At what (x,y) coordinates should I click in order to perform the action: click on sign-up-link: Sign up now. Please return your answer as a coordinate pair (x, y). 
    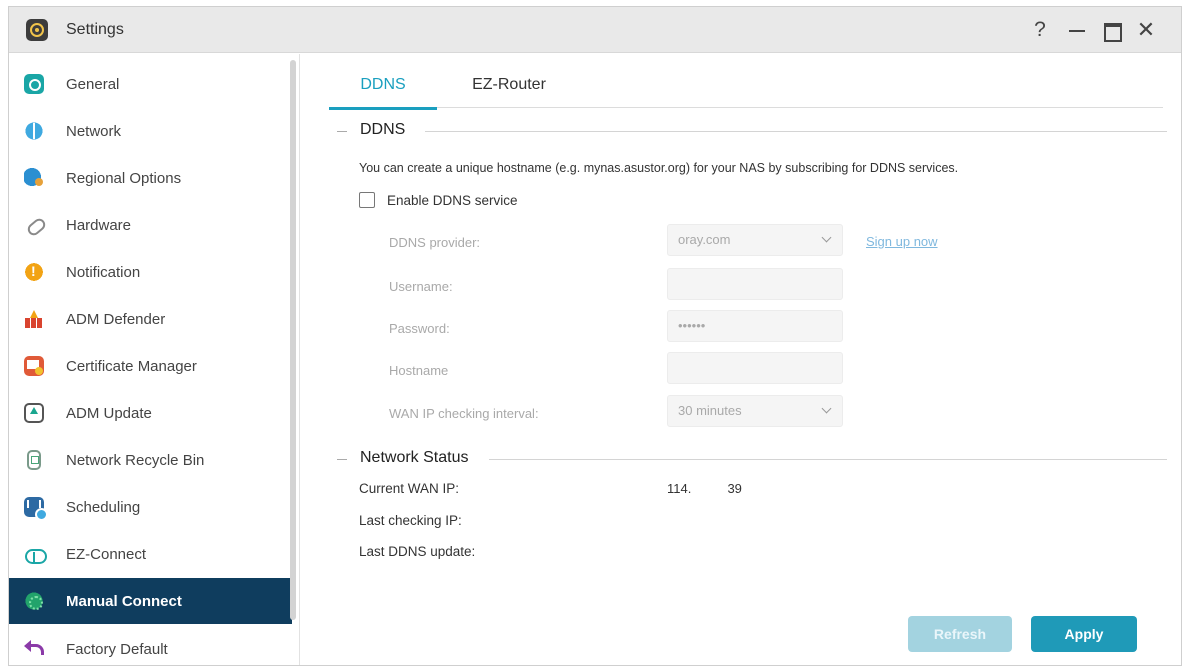
    Looking at the image, I should click on (902, 241).